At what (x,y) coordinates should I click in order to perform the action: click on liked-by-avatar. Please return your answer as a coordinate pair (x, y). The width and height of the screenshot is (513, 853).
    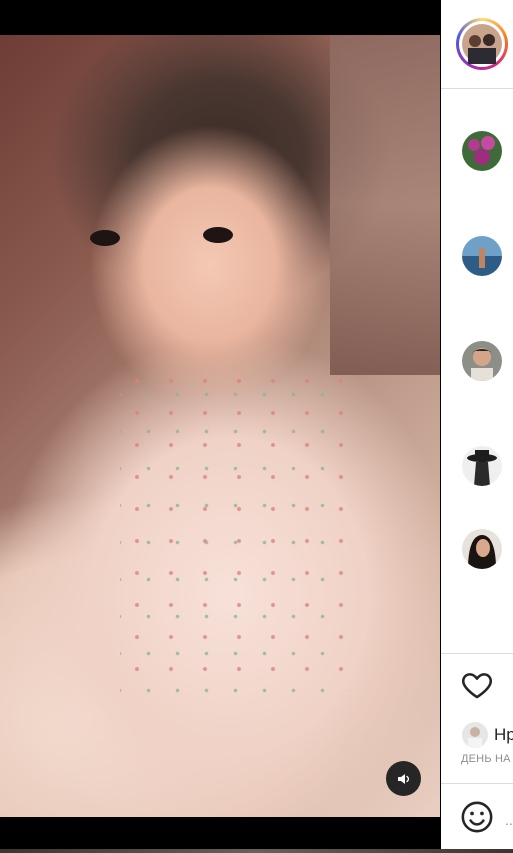
    Looking at the image, I should click on (475, 735).